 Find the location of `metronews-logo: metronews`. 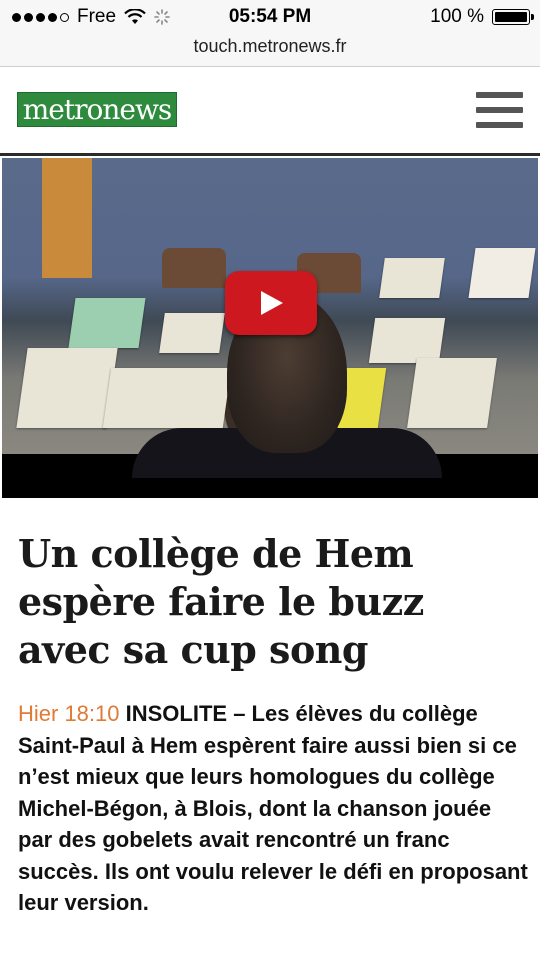

metronews-logo: metronews is located at coordinates (97, 109).